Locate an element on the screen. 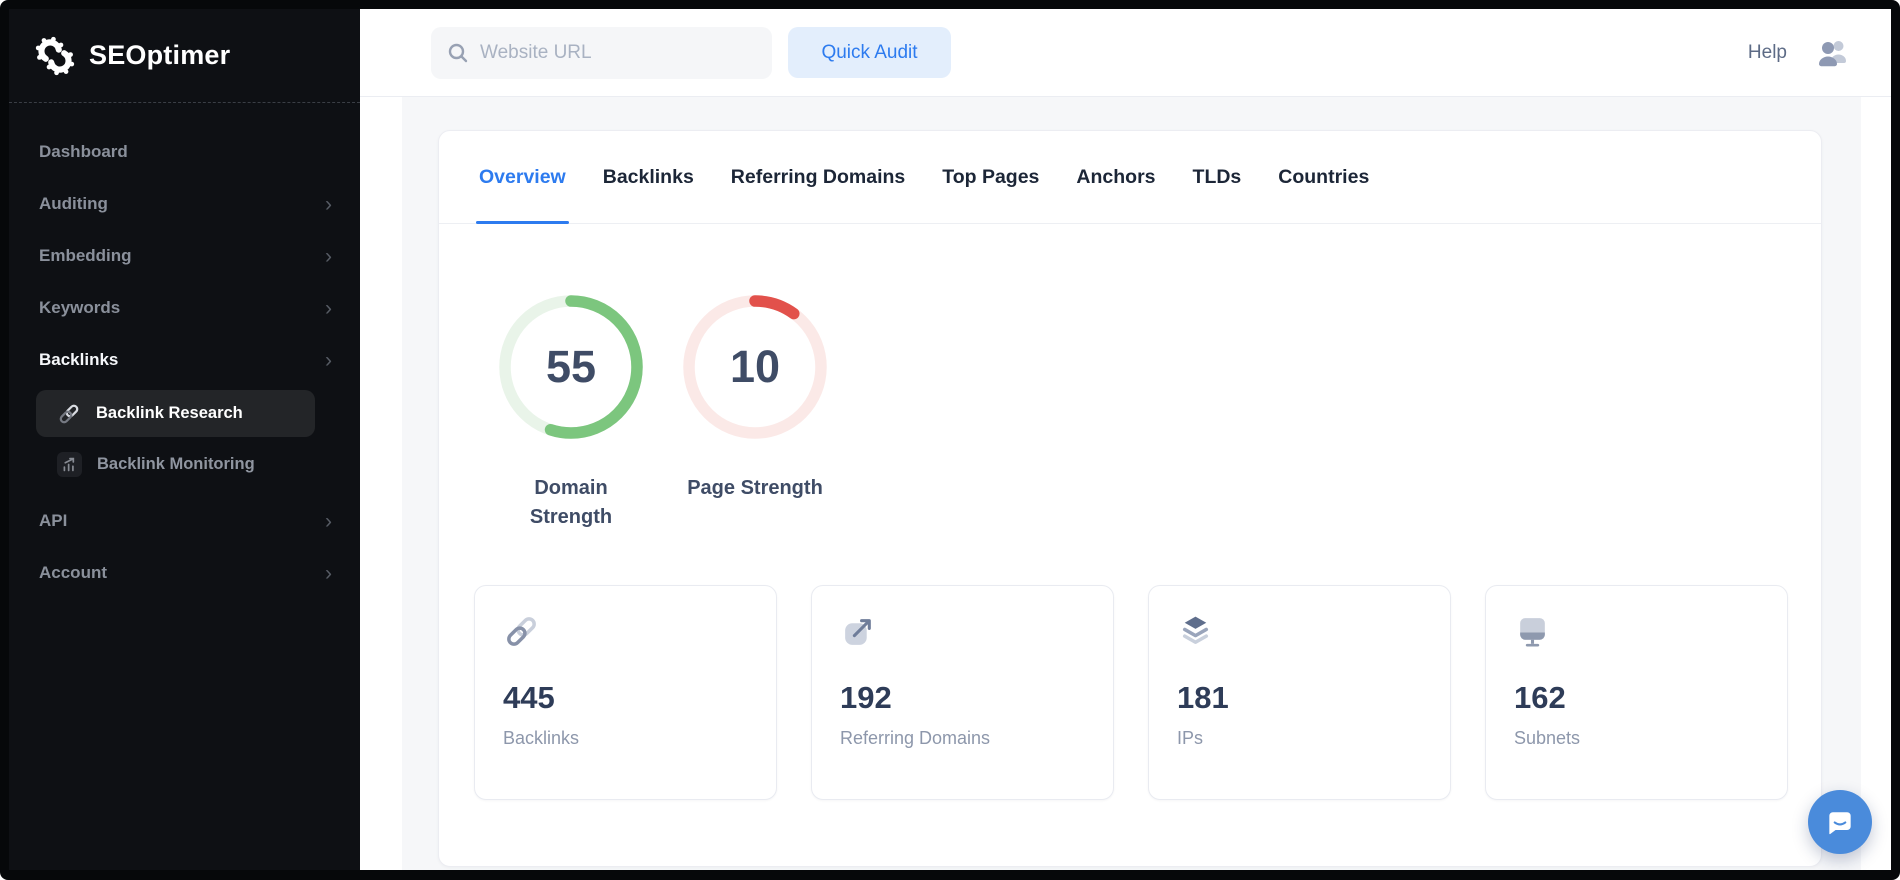  monitor-icon is located at coordinates (1532, 632).